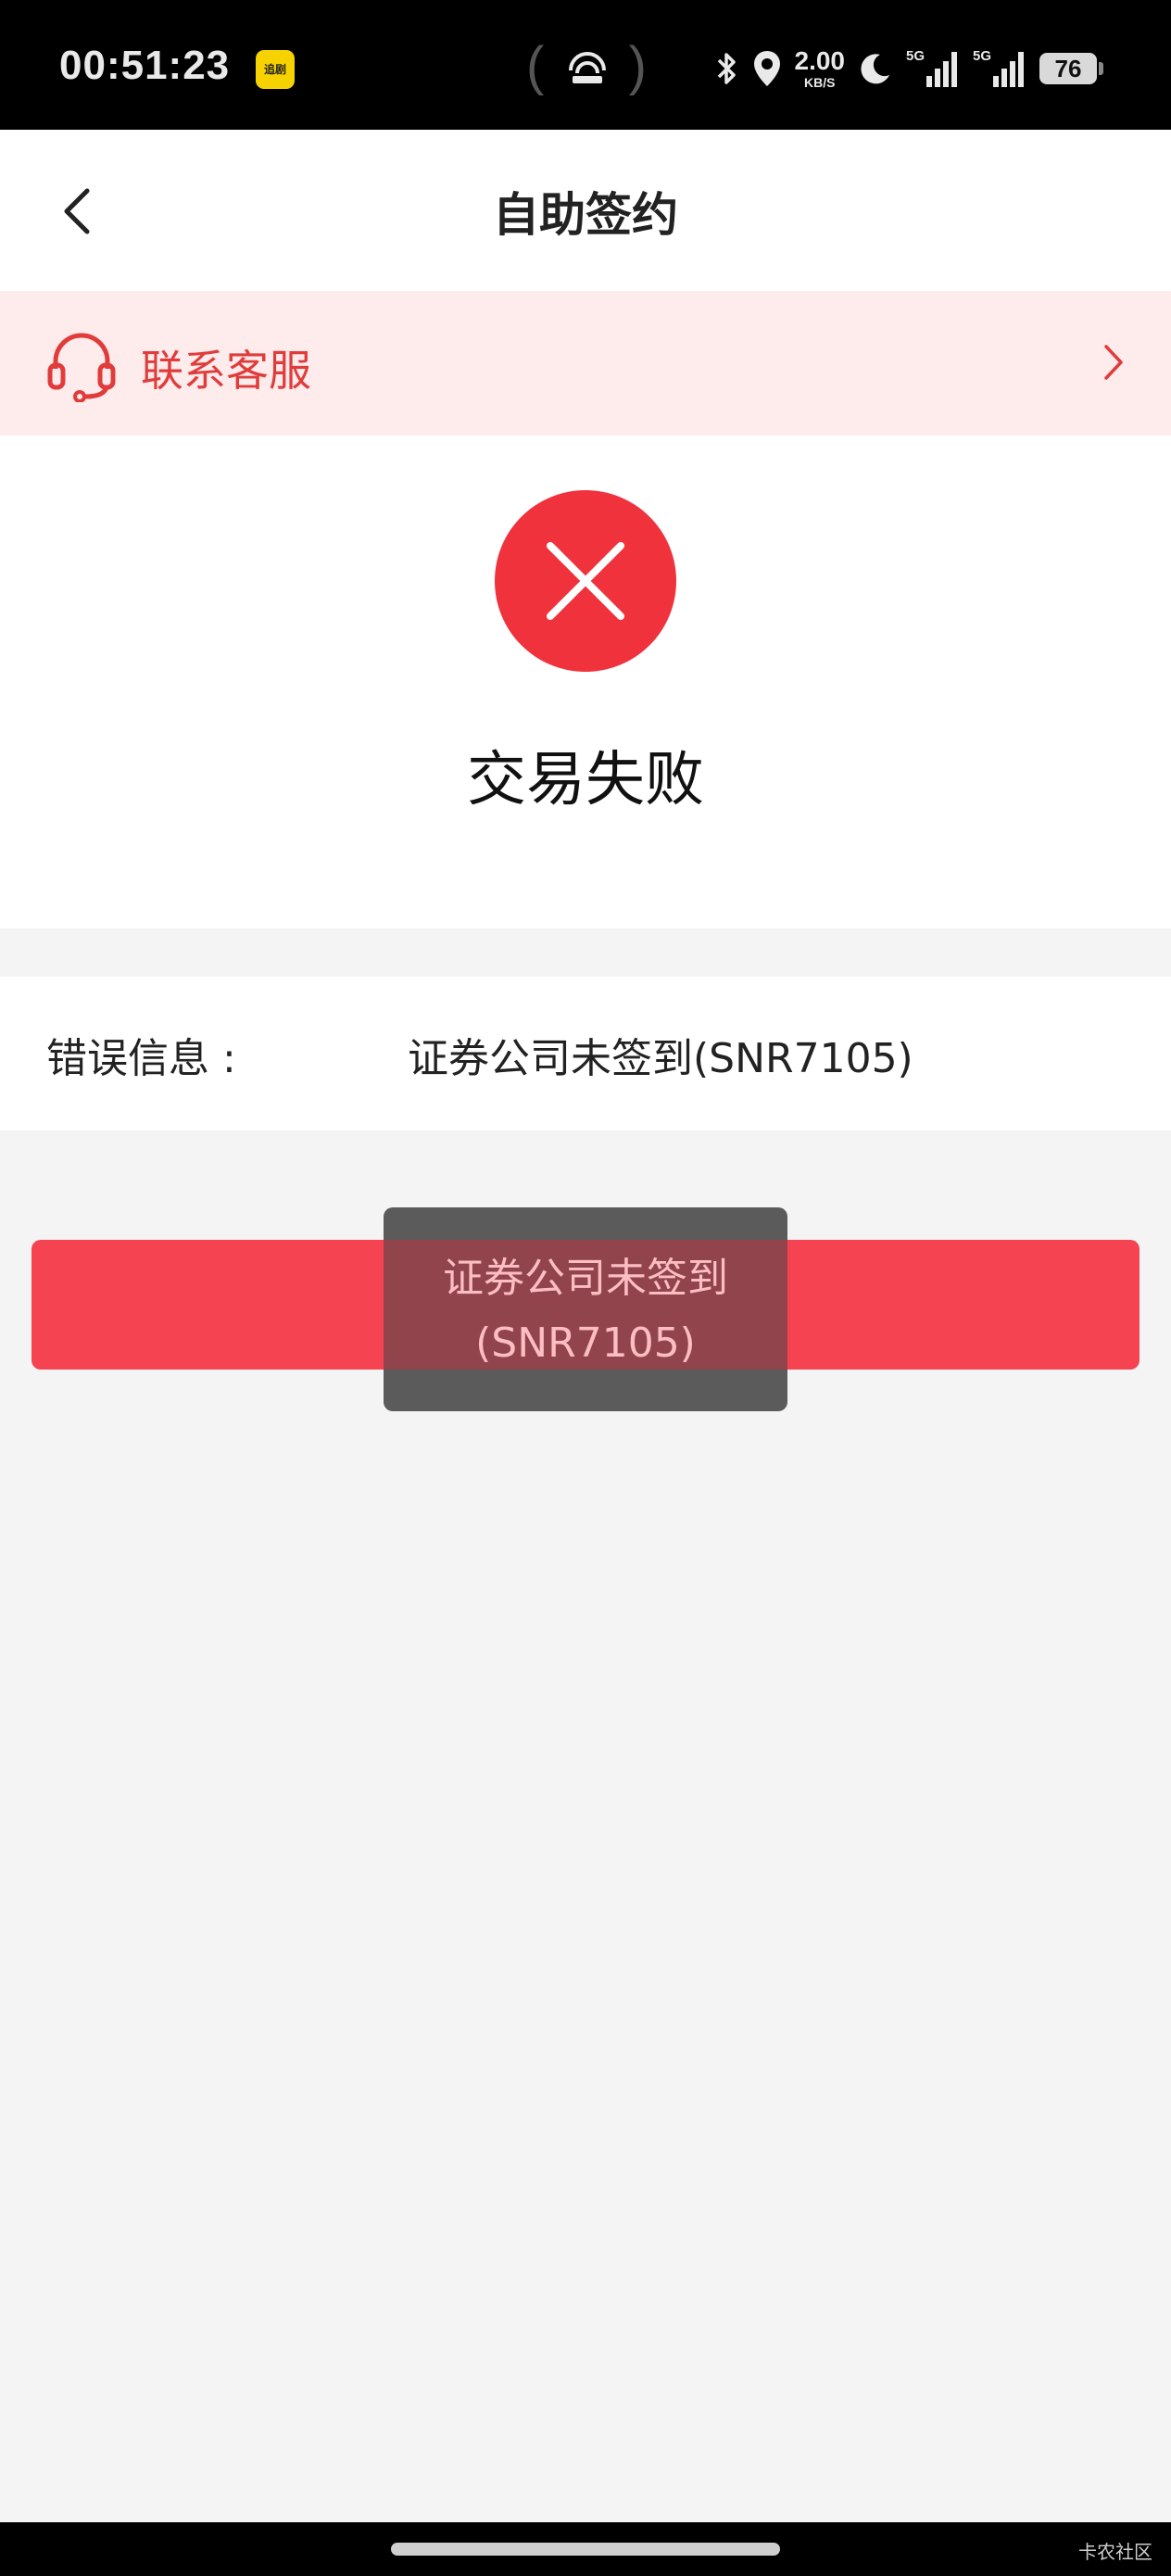 This screenshot has width=1171, height=2576. I want to click on status-icons: 2.00 KB/S 5G 5G 76, so click(909, 68).